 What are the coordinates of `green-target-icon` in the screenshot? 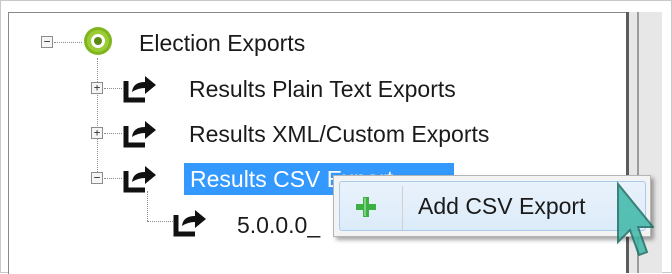 It's located at (98, 41).